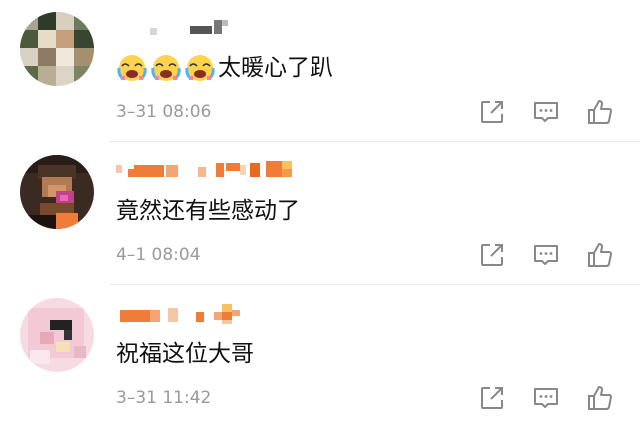  I want to click on comment-timestamp: 4–1 08:04, so click(158, 255).